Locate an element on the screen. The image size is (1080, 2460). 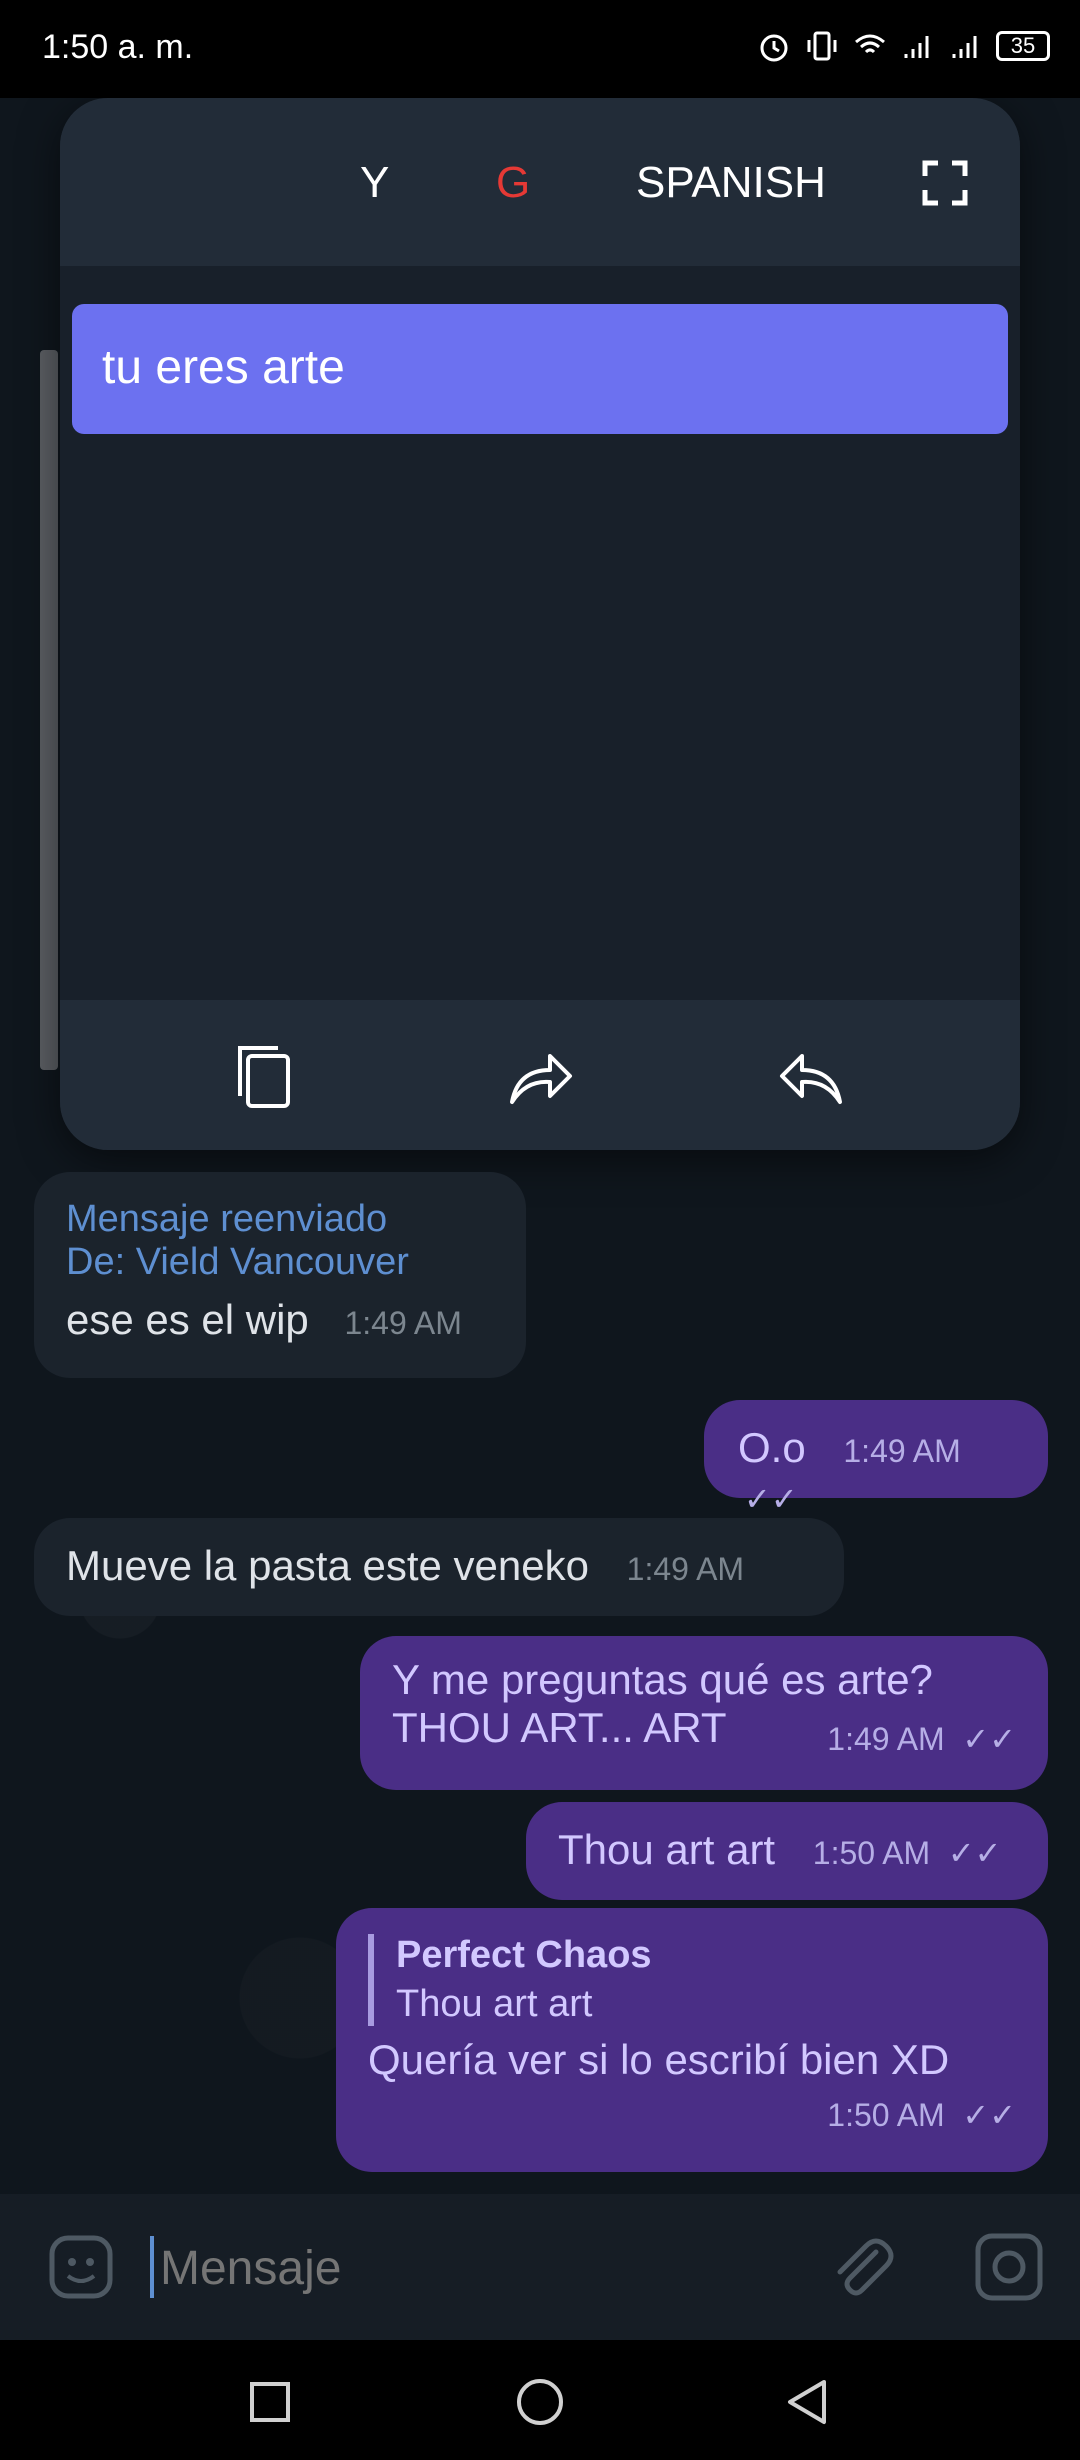
translation-text-box: tu eres arte is located at coordinates (540, 369).